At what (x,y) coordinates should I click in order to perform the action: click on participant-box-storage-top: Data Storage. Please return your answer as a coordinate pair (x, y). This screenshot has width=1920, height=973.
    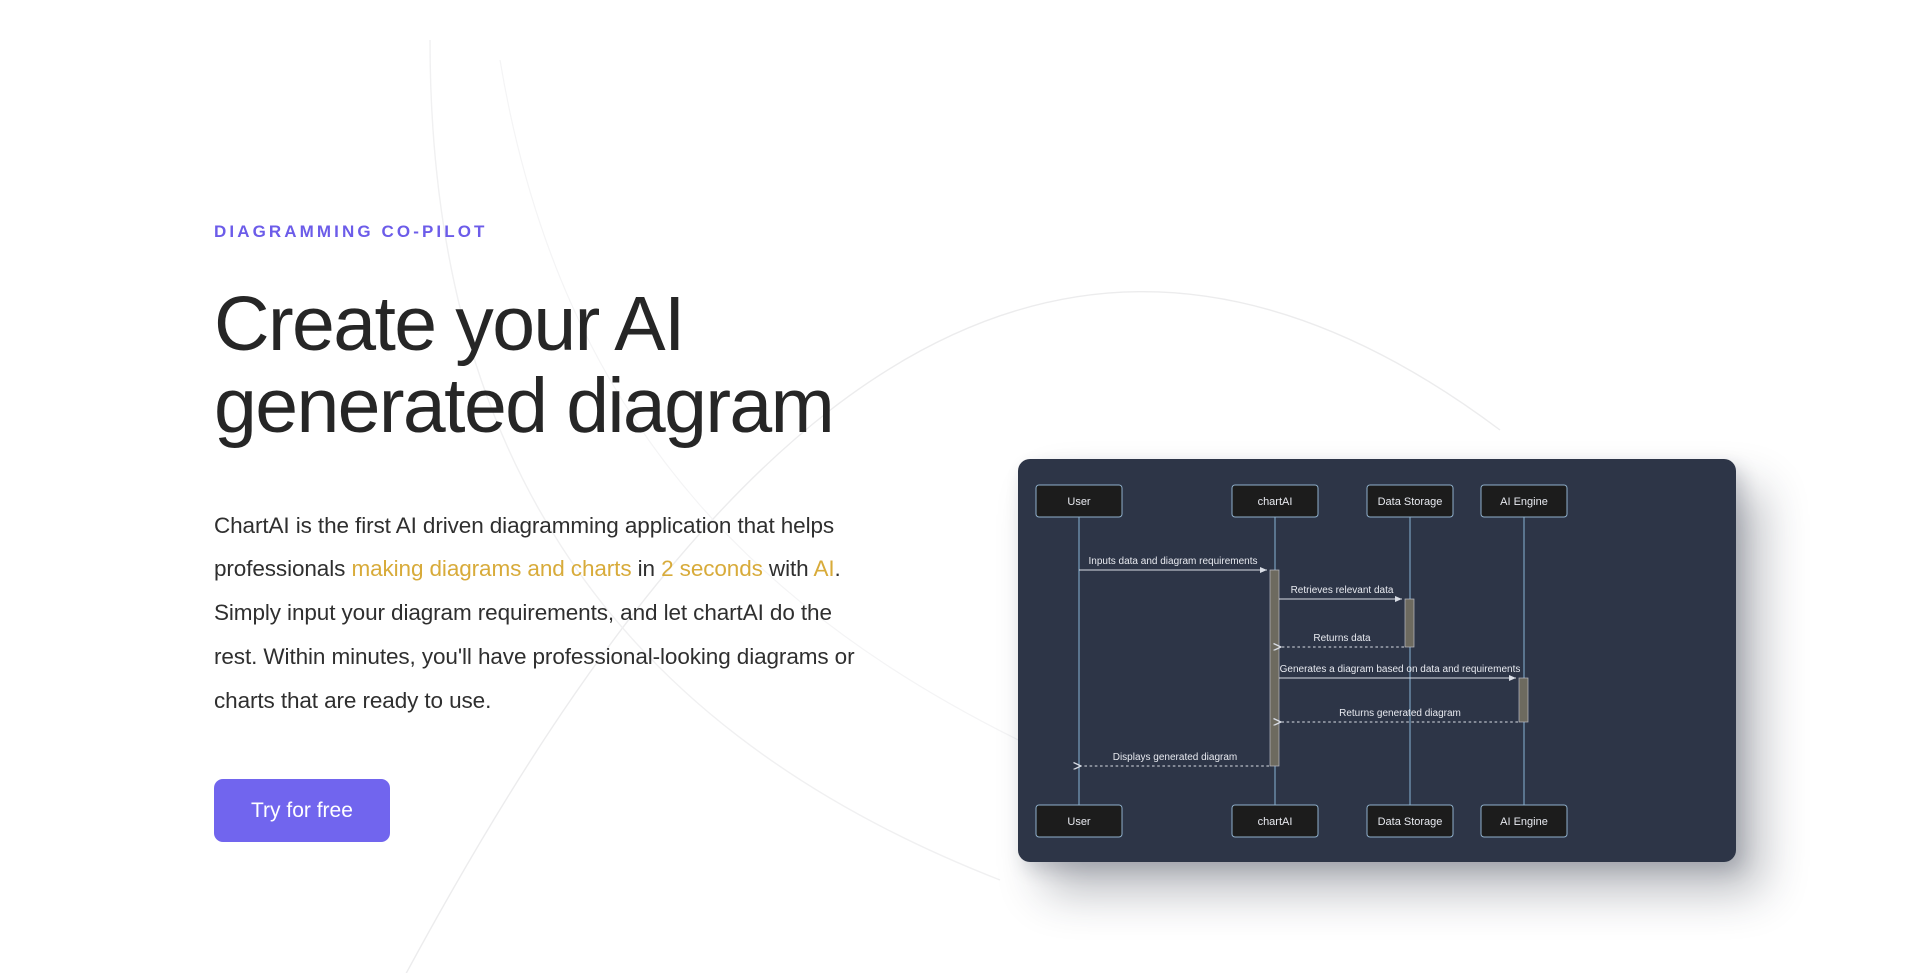
    Looking at the image, I should click on (1410, 501).